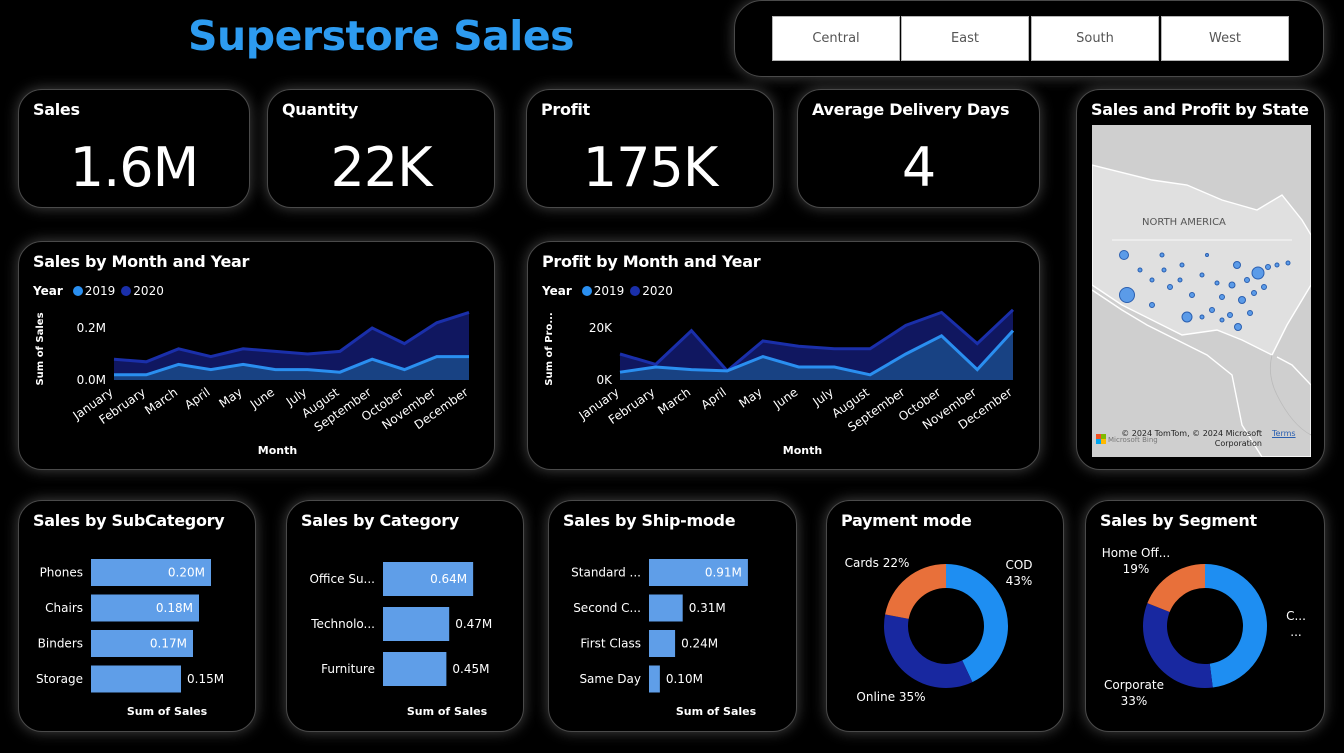  Describe the element at coordinates (447, 711) in the screenshot. I see `x-axis-label: Sum of Sales` at that location.